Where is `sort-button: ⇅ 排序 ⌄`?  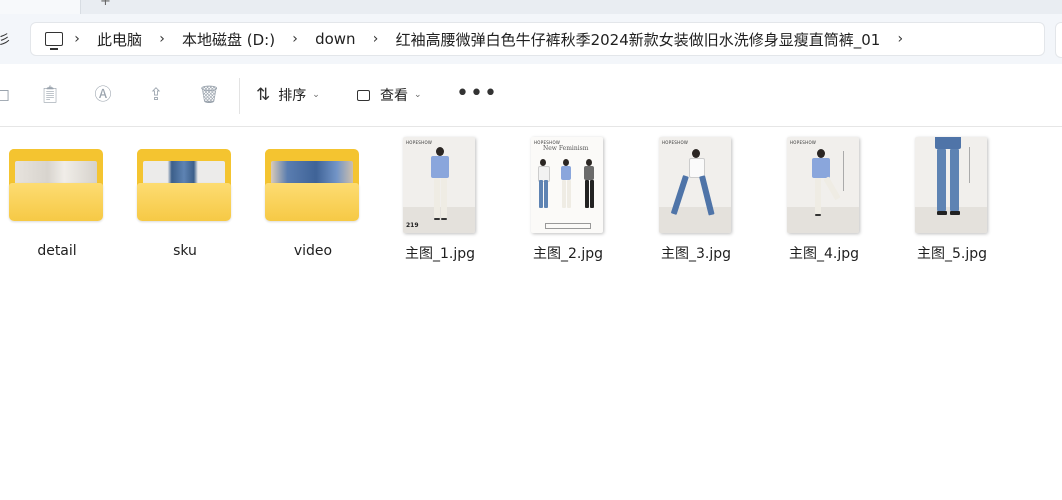
sort-button: ⇅ 排序 ⌄ is located at coordinates (288, 95).